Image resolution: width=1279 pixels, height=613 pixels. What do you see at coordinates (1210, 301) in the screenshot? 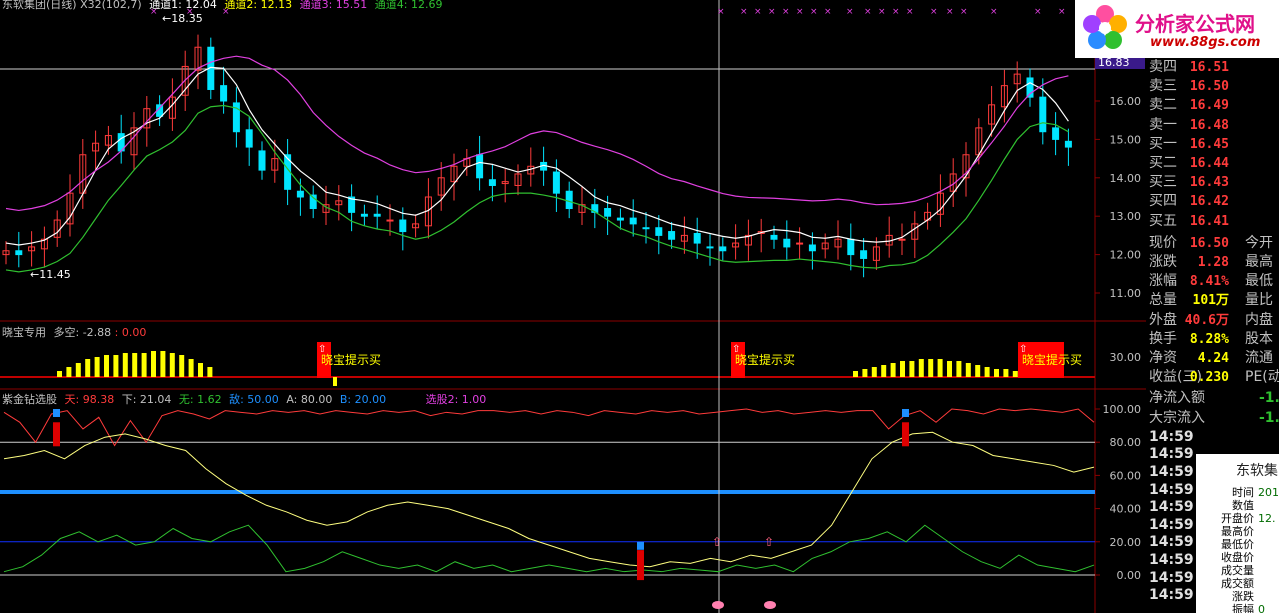
I see `quote-value: 101万` at bounding box center [1210, 301].